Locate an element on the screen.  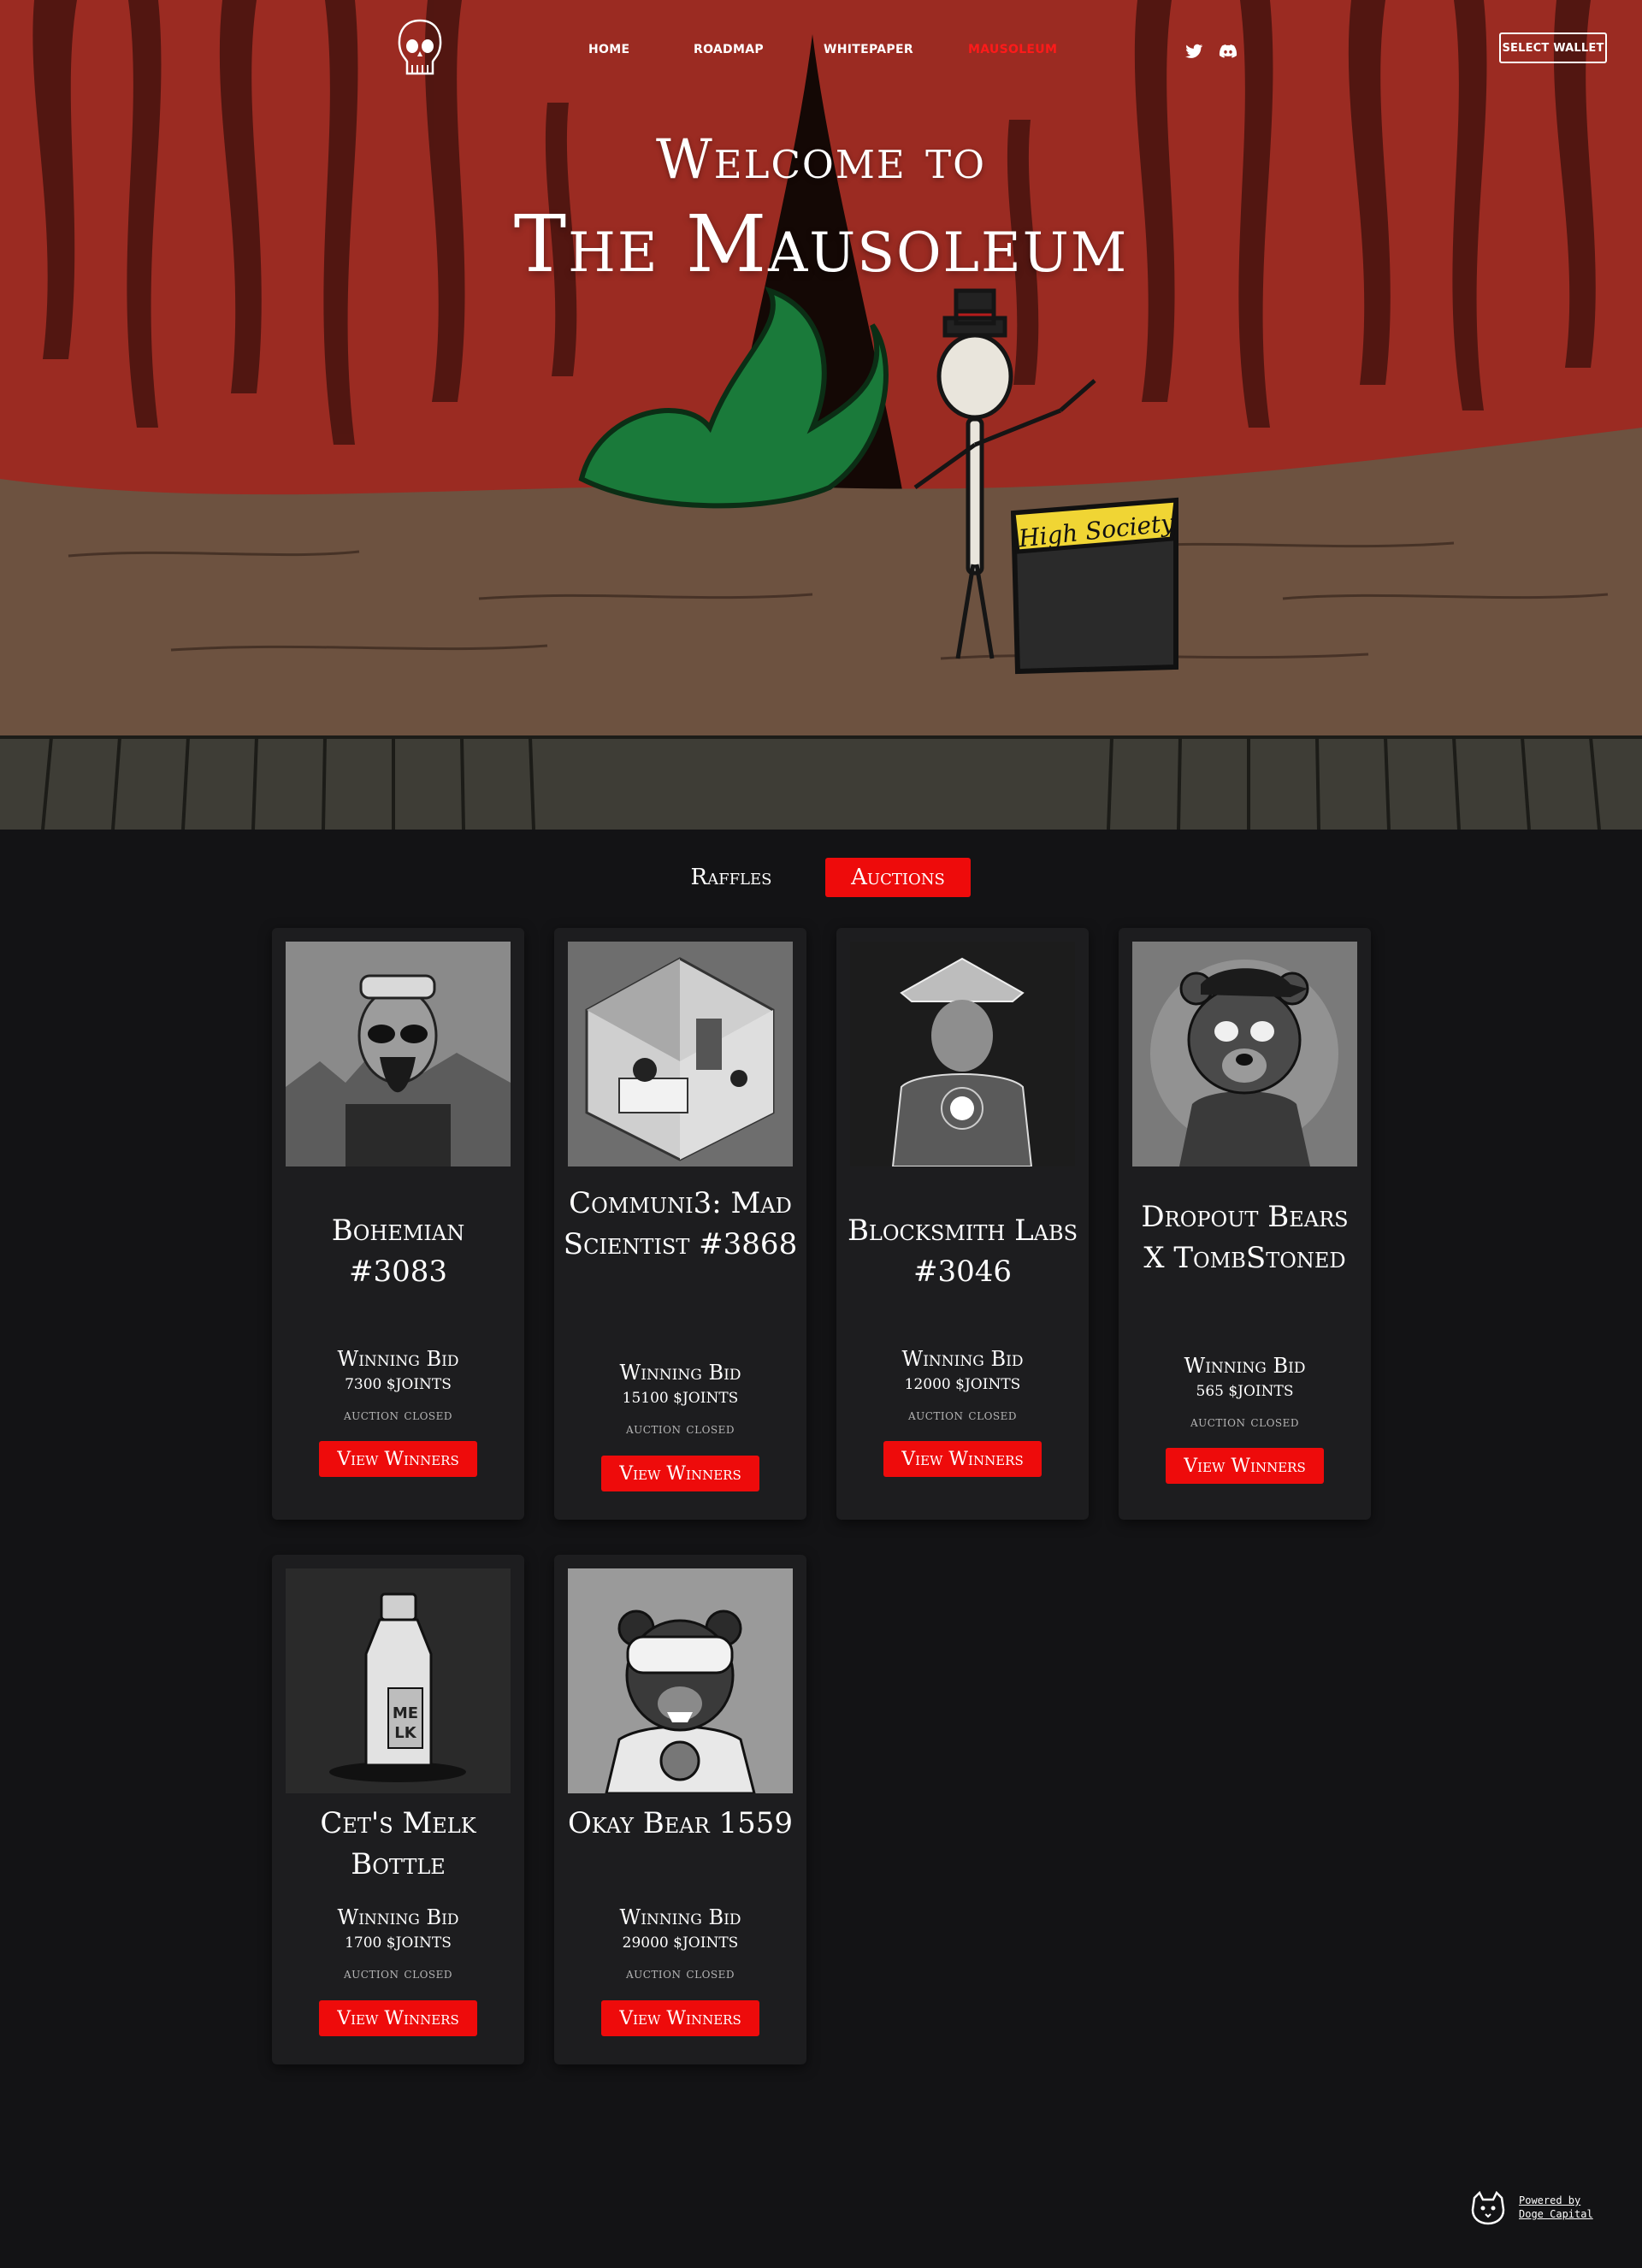
winning-bid-value: 1700 $JOINTS is located at coordinates (398, 1943).